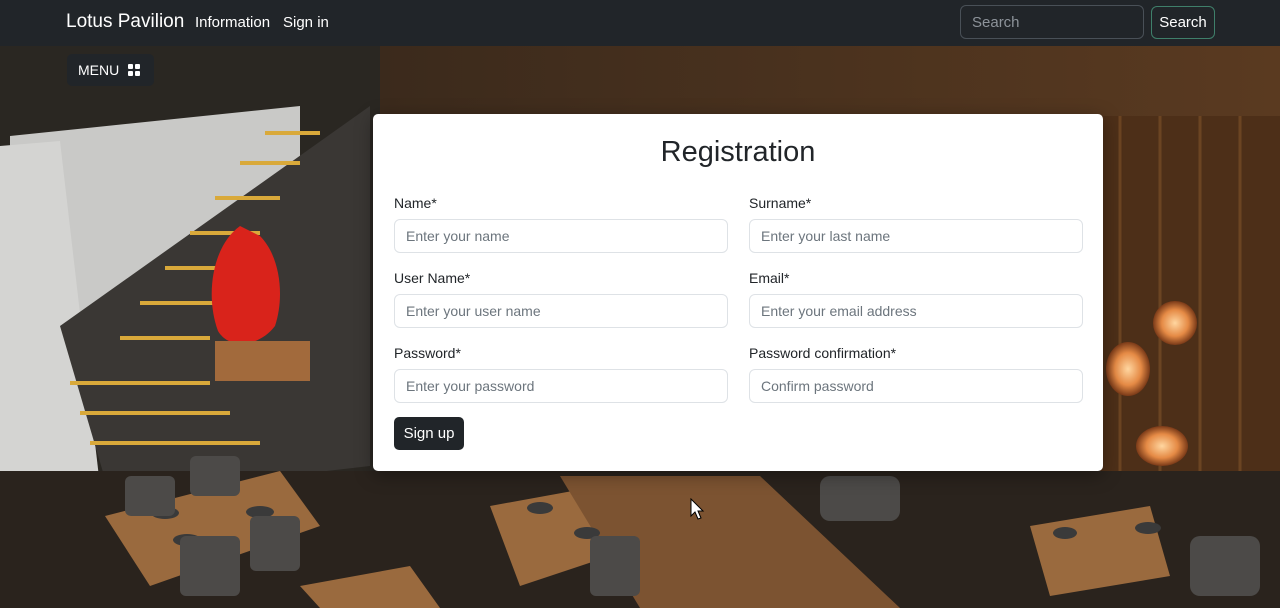 The image size is (1280, 608). Describe the element at coordinates (697, 509) in the screenshot. I see `mouse-cursor-icon` at that location.